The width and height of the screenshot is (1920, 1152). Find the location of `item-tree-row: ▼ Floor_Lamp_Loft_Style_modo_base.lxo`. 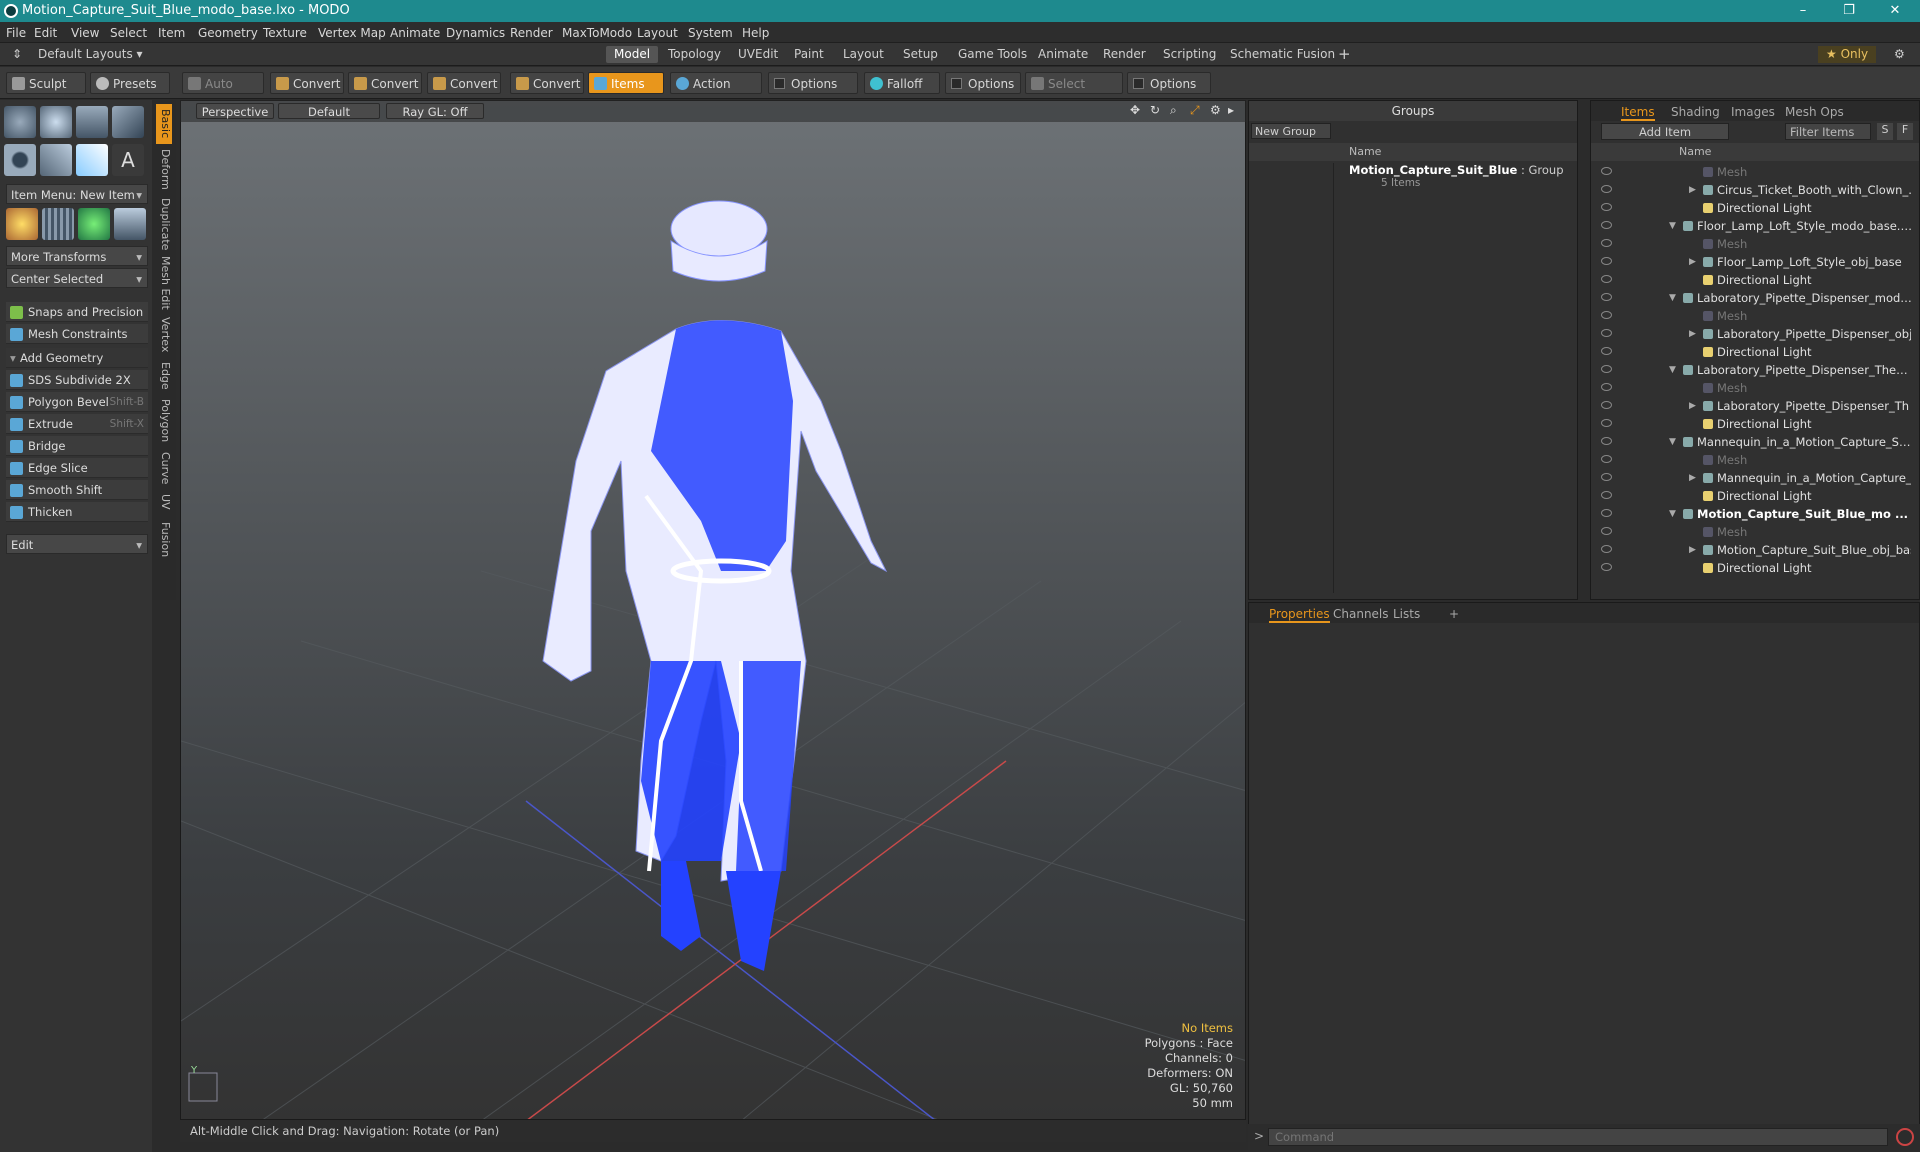

item-tree-row: ▼ Floor_Lamp_Loft_Style_modo_base.lxo is located at coordinates (1751, 226).